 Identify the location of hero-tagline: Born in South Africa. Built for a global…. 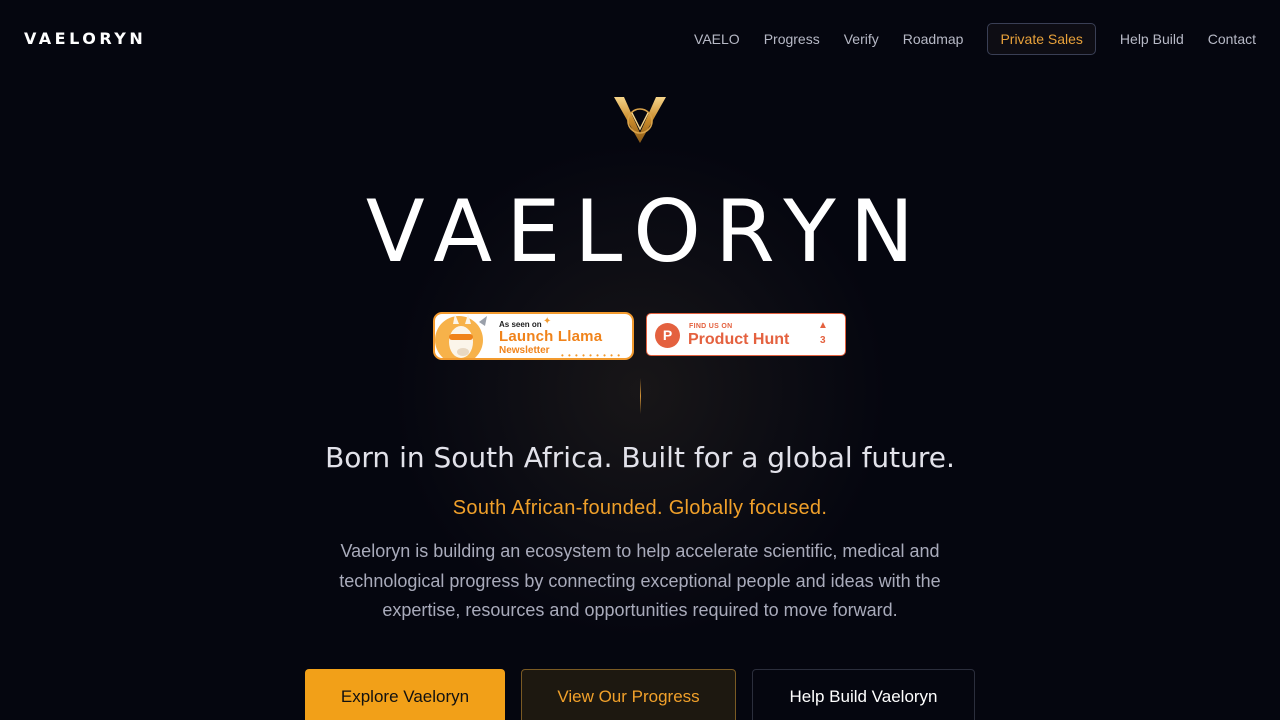
(640, 457).